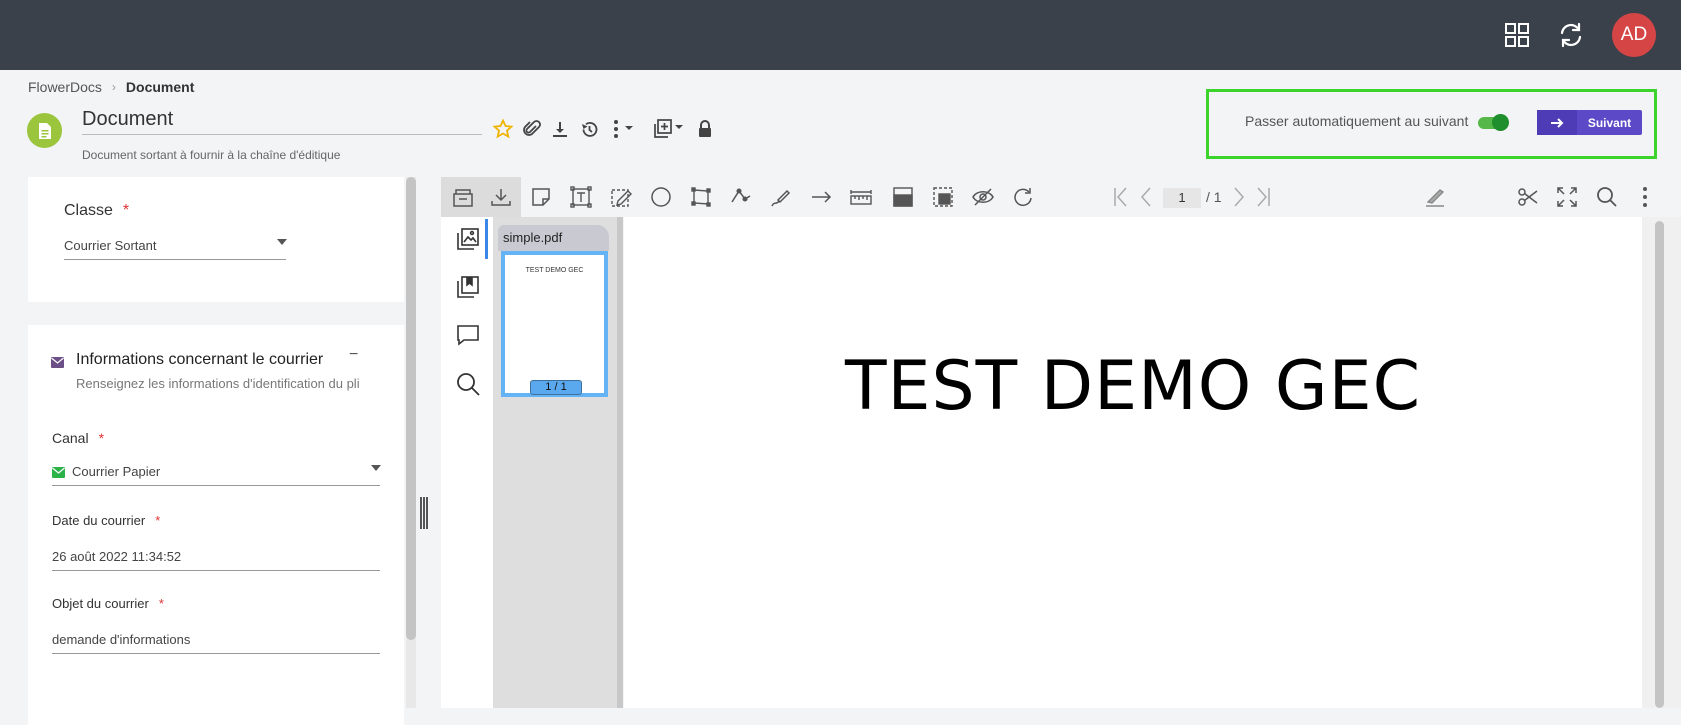 The height and width of the screenshot is (725, 1681). Describe the element at coordinates (1214, 197) in the screenshot. I see `page-total: / 1` at that location.